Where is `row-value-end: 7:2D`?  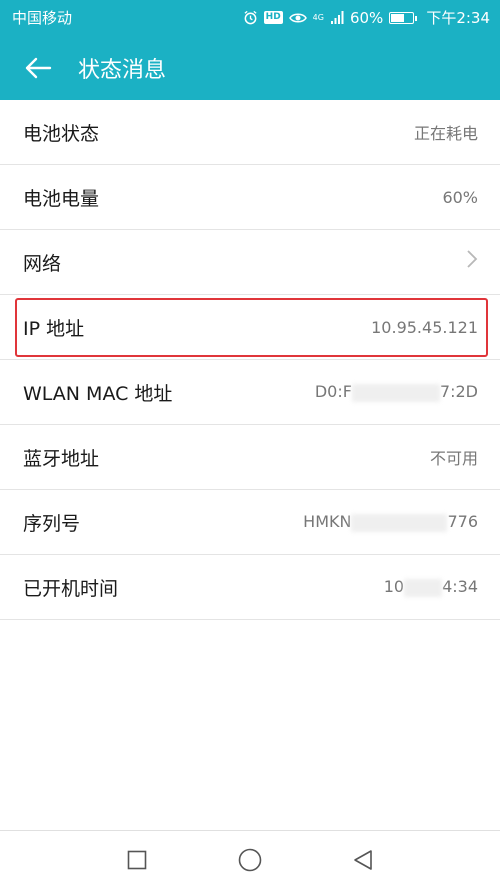 row-value-end: 7:2D is located at coordinates (458, 392).